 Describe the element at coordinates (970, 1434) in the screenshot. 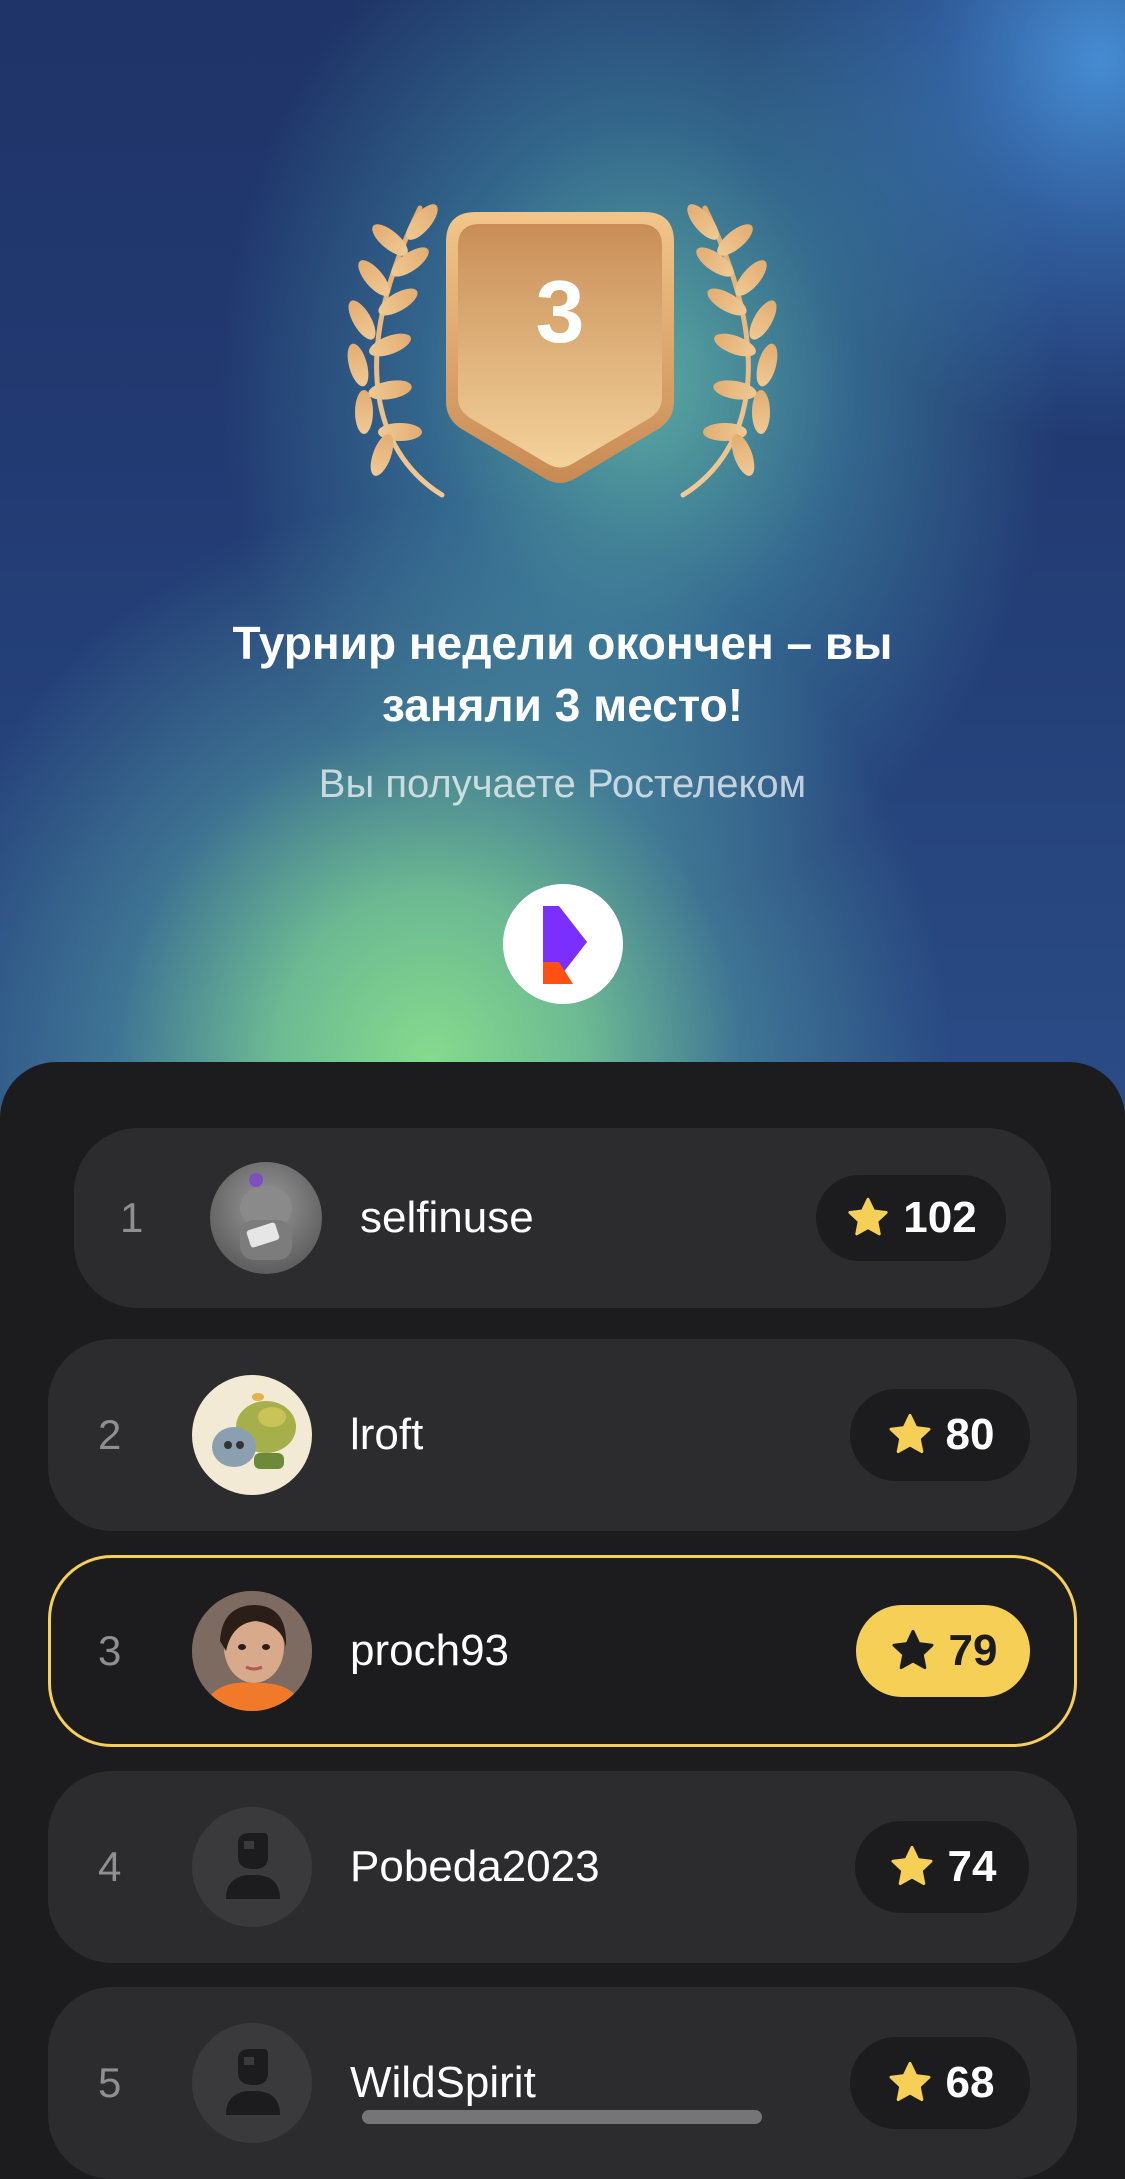

I see `score-value: 80` at that location.